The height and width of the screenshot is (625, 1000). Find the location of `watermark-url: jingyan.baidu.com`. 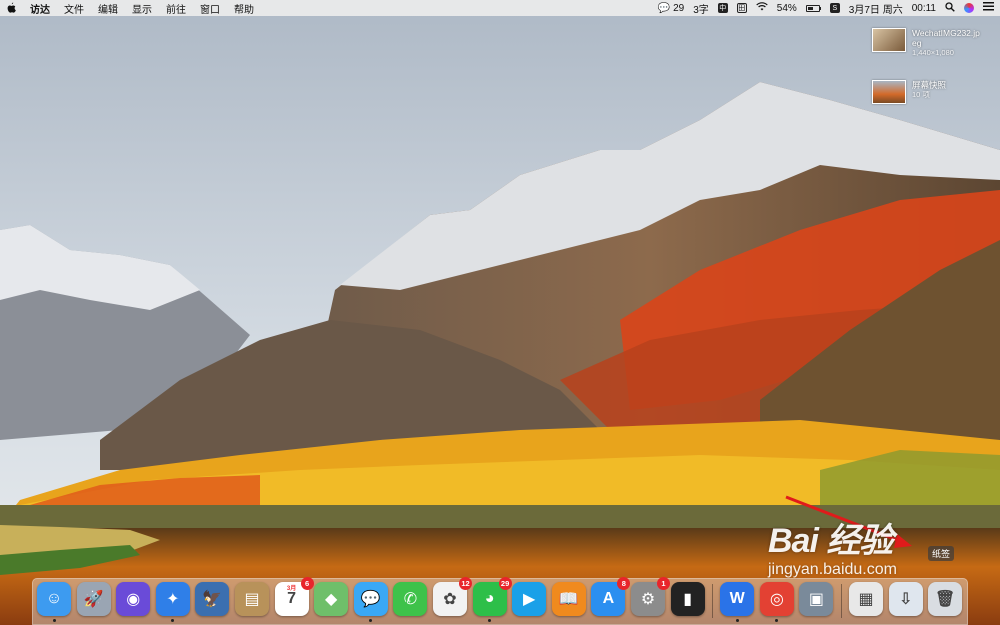

watermark-url: jingyan.baidu.com is located at coordinates (832, 569).